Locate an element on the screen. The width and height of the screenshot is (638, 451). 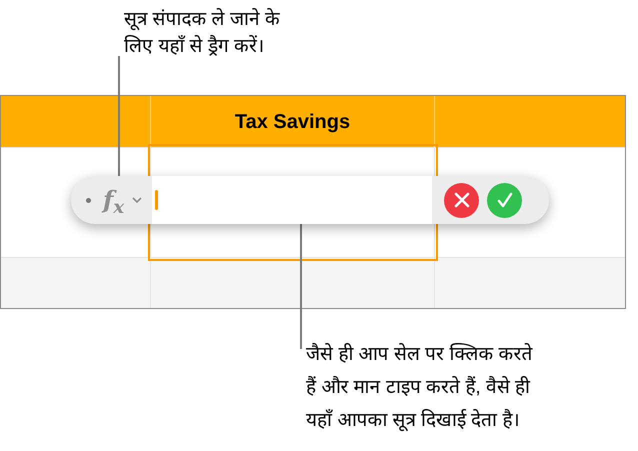
callout-text: सूत्र संपादक ले जाने के लिए यहाँ से ड्रैग करें। is located at coordinates (202, 33).